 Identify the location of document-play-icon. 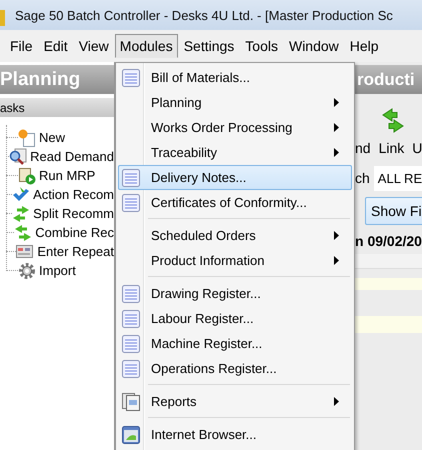
(27, 175).